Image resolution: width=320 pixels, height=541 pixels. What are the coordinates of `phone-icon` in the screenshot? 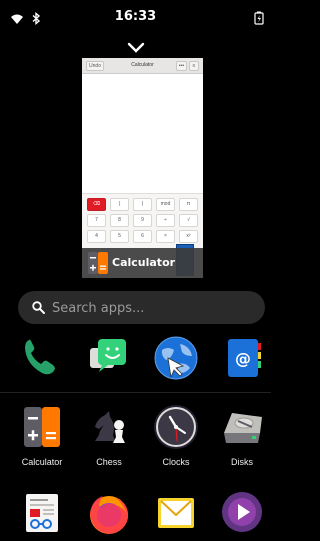 It's located at (40, 357).